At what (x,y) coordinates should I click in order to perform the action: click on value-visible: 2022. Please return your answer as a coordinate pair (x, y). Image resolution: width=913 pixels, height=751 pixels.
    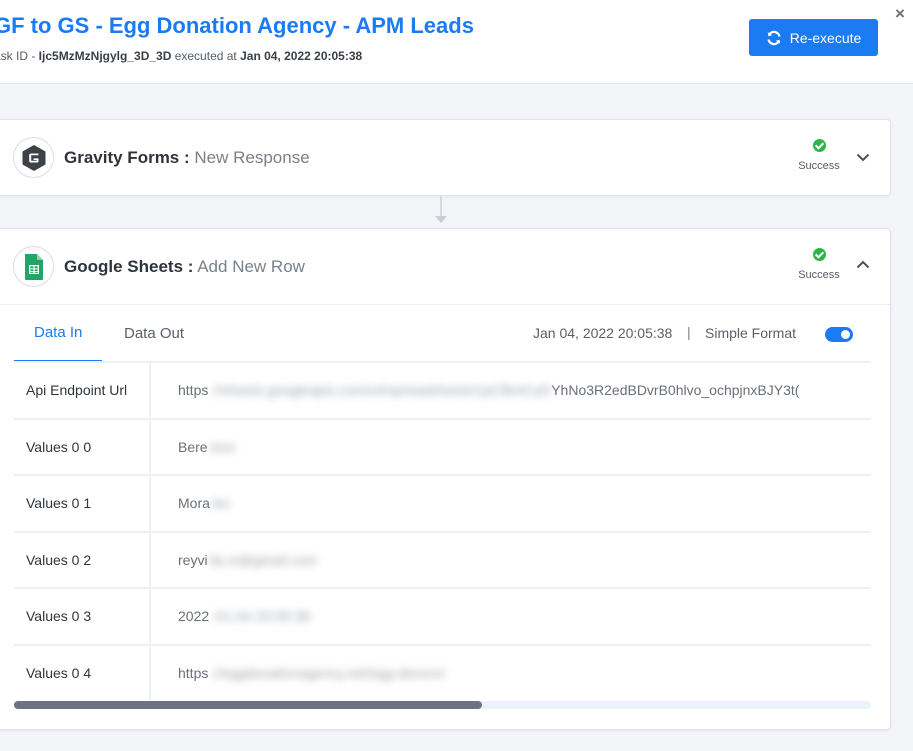
    Looking at the image, I should click on (194, 616).